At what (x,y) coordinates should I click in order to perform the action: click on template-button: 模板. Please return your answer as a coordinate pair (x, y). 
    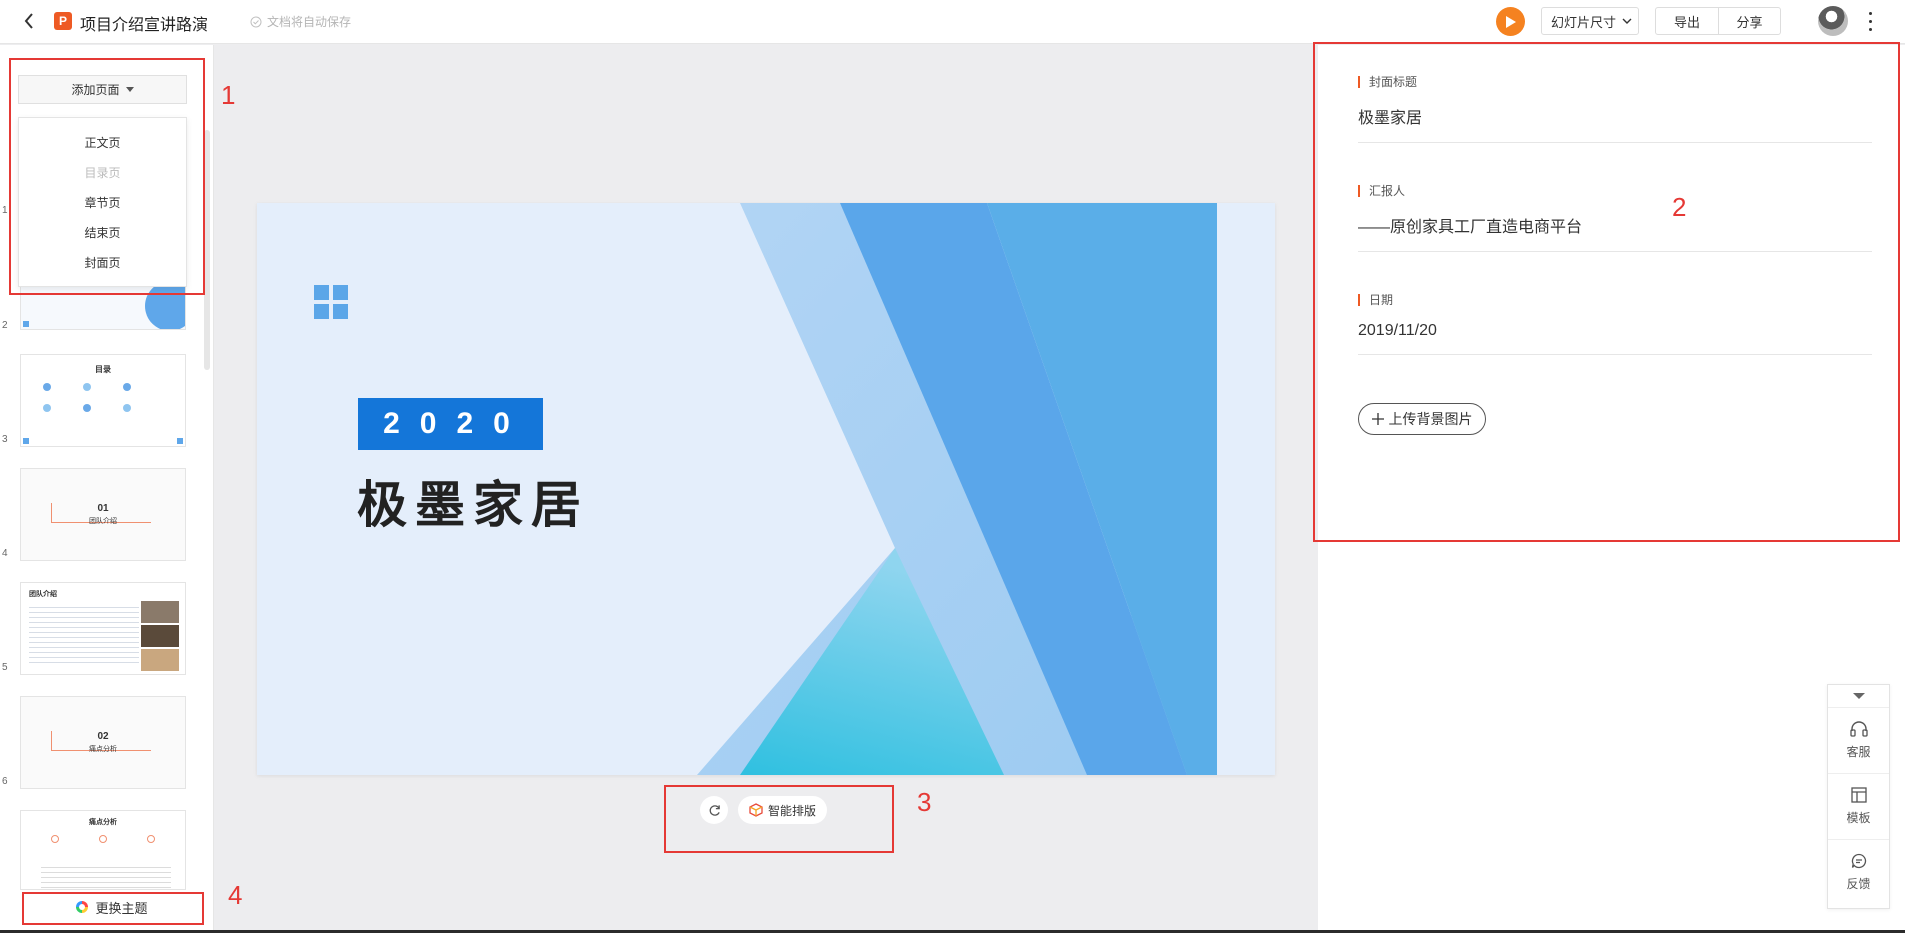
    Looking at the image, I should click on (1858, 806).